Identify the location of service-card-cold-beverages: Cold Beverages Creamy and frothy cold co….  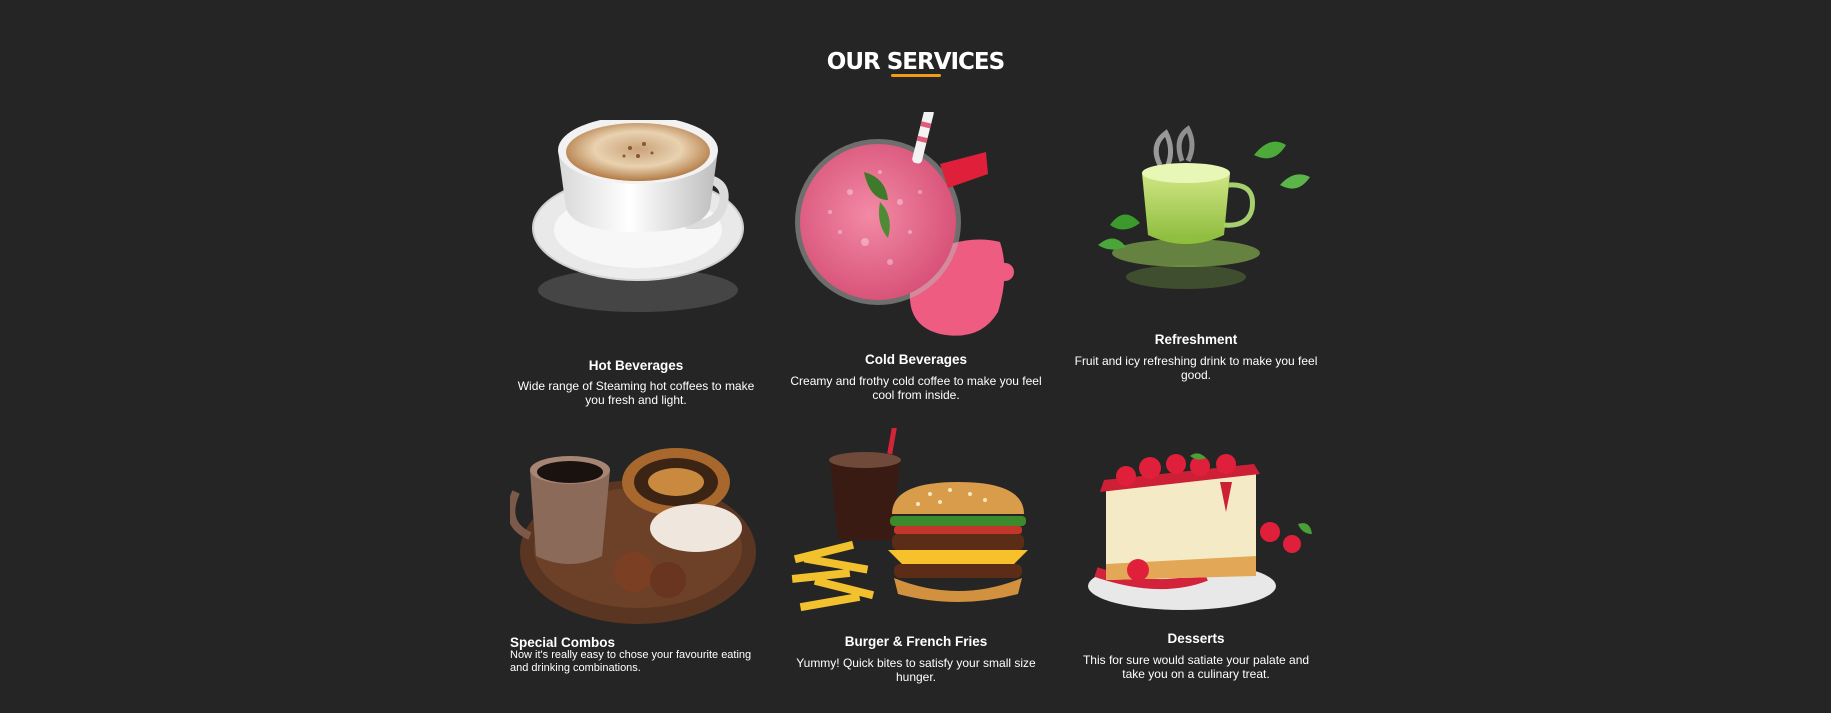
(916, 262).